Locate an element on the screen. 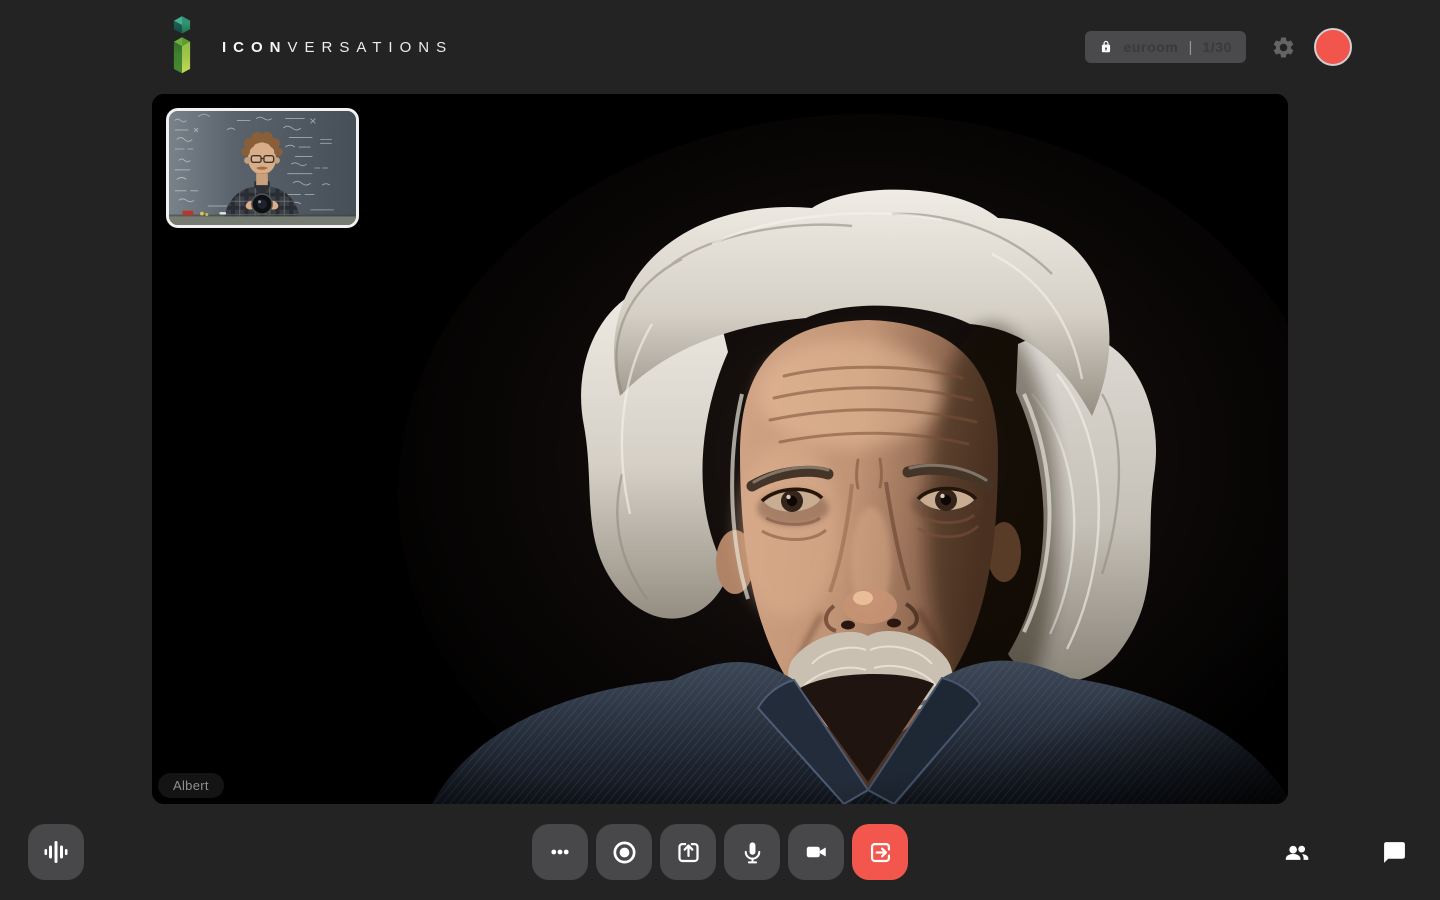  mic-icon is located at coordinates (752, 852).